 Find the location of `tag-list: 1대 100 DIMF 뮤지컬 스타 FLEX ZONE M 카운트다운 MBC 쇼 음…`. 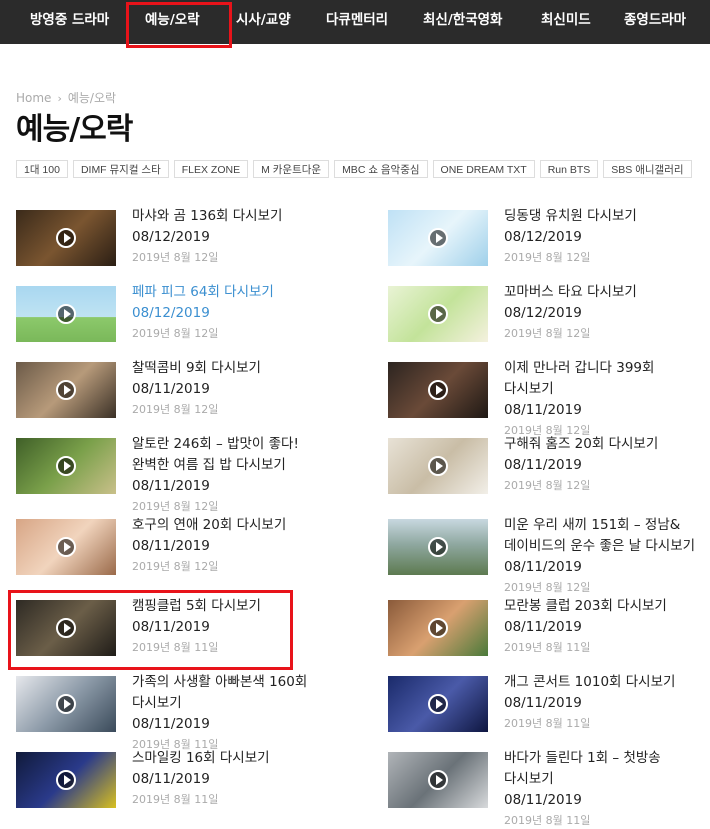

tag-list: 1대 100 DIMF 뮤지컬 스타 FLEX ZONE M 카운트다운 MBC 쇼 음… is located at coordinates (356, 170).